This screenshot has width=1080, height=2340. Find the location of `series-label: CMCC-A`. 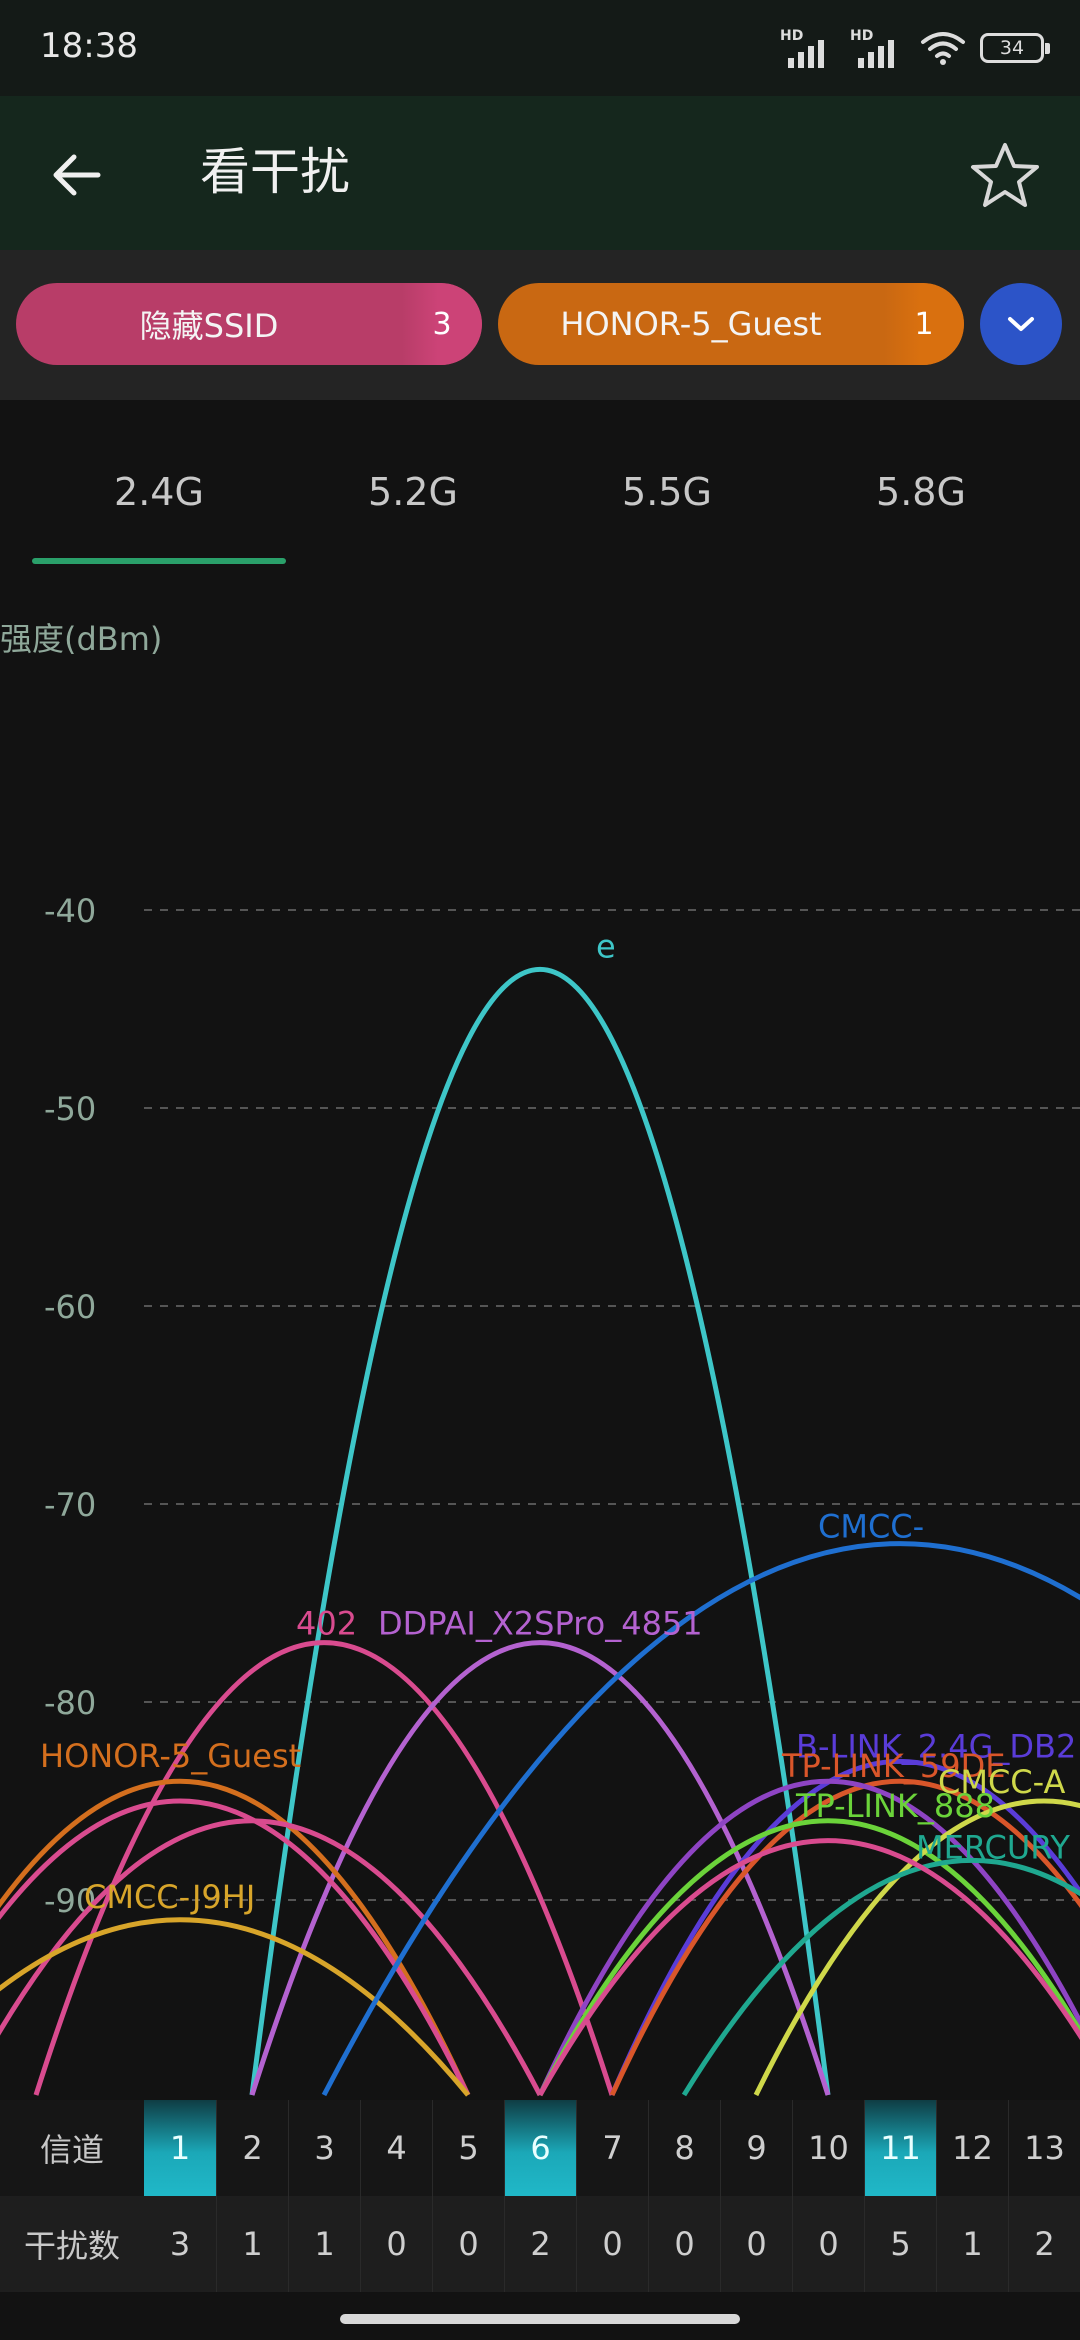

series-label: CMCC-A is located at coordinates (1001, 1782).